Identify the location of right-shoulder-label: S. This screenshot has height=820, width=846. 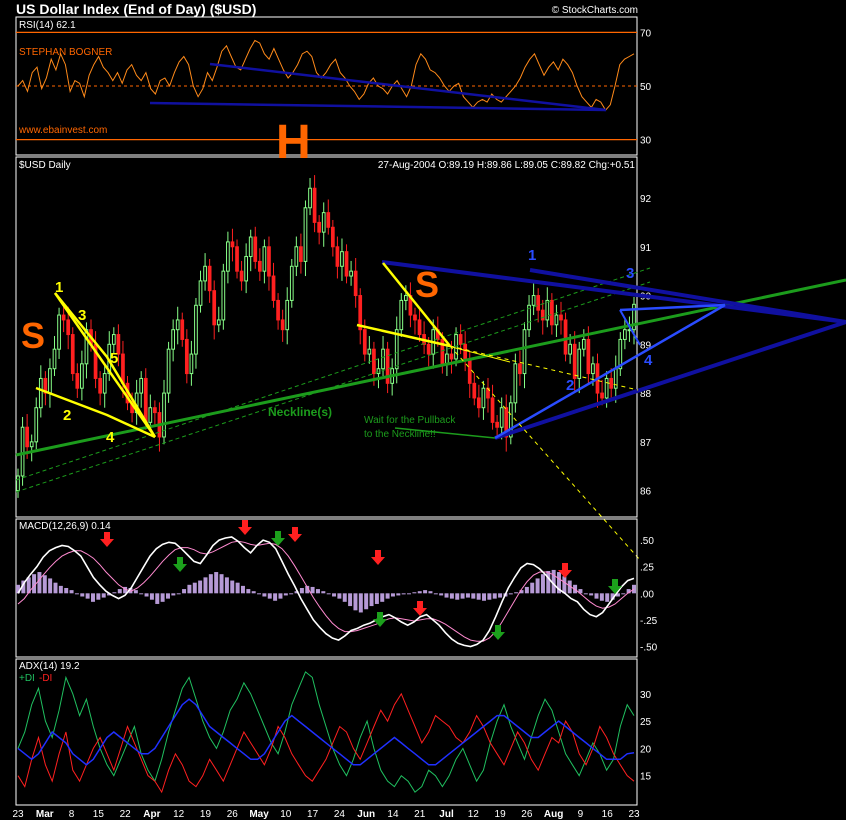
(427, 284).